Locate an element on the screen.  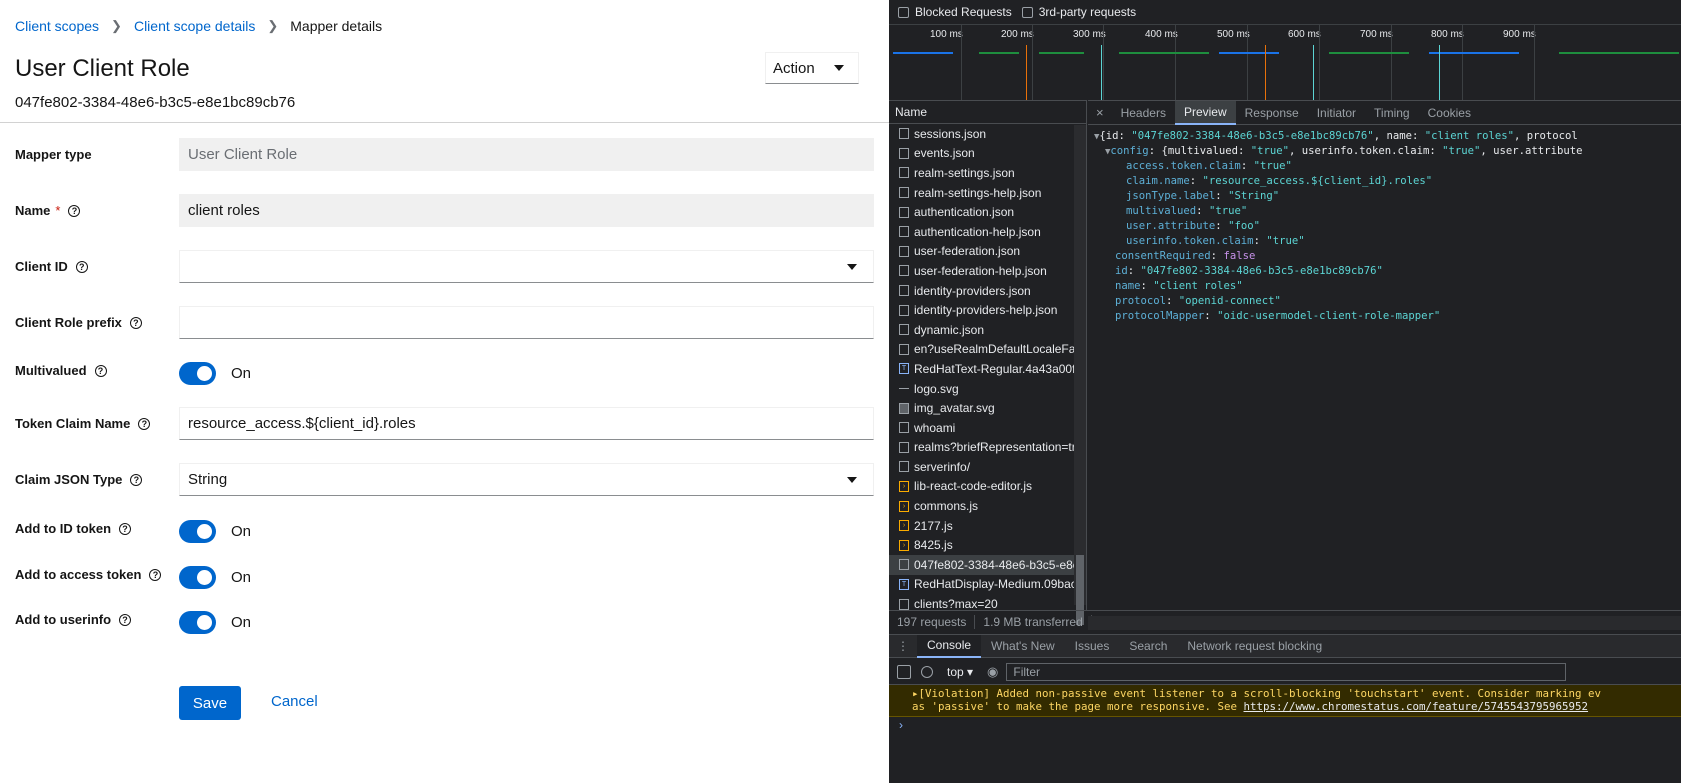
request-count: 197 requests is located at coordinates (932, 621).